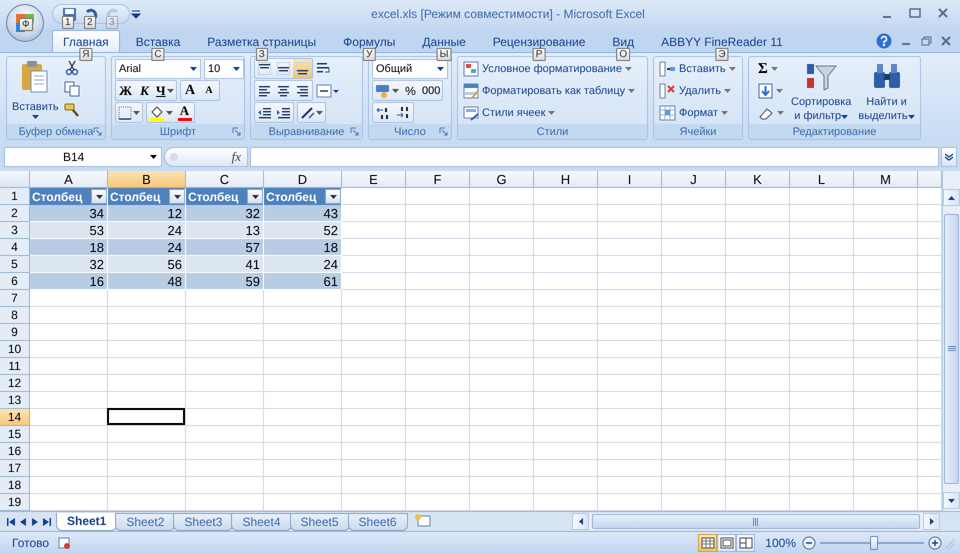 The image size is (960, 554). What do you see at coordinates (809, 543) in the screenshot?
I see `zoom-out-icon` at bounding box center [809, 543].